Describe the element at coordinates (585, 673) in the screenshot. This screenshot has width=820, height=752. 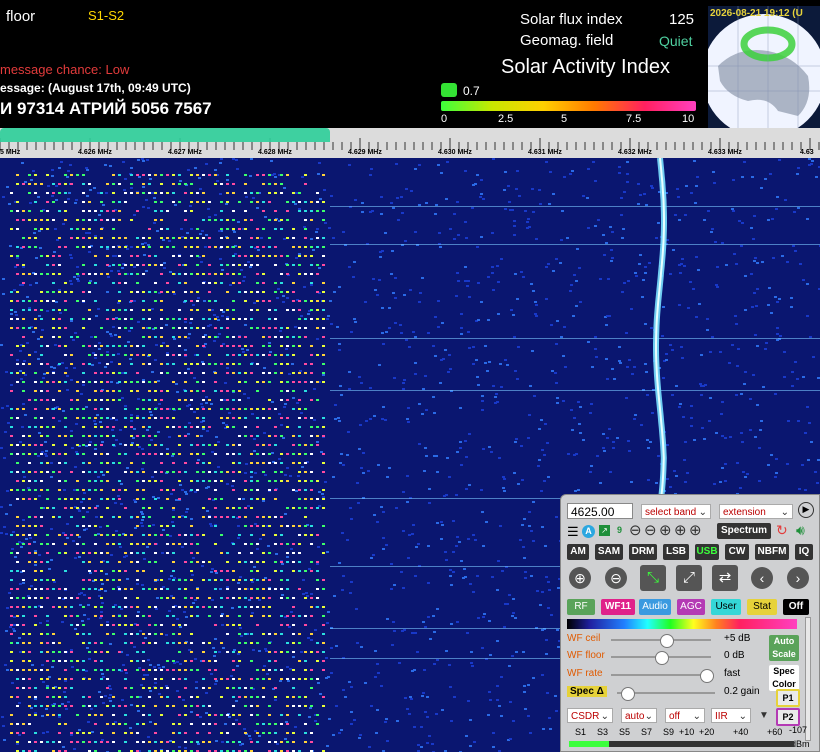
I see `slider-label: WF rate` at that location.